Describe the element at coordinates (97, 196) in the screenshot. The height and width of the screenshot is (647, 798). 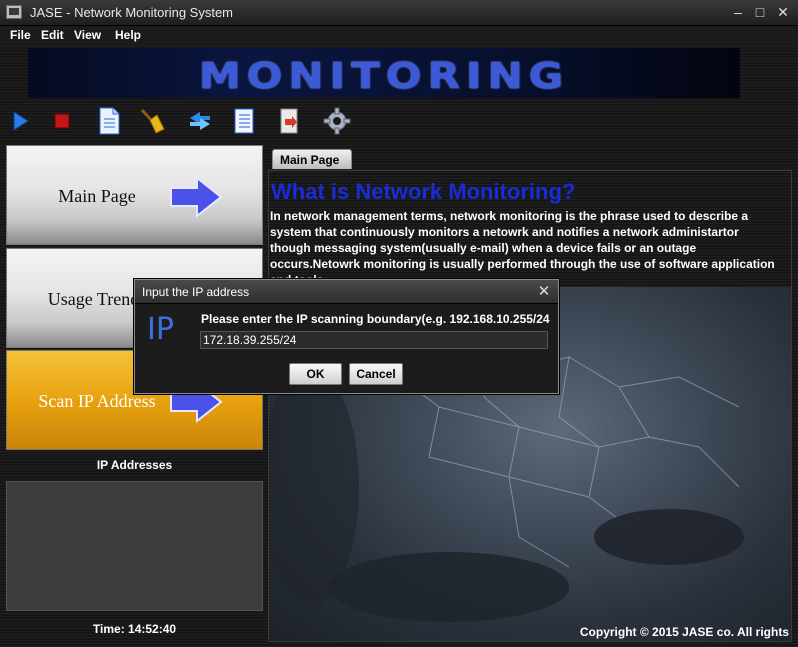
I see `nav-main-page-label: Main Page` at that location.